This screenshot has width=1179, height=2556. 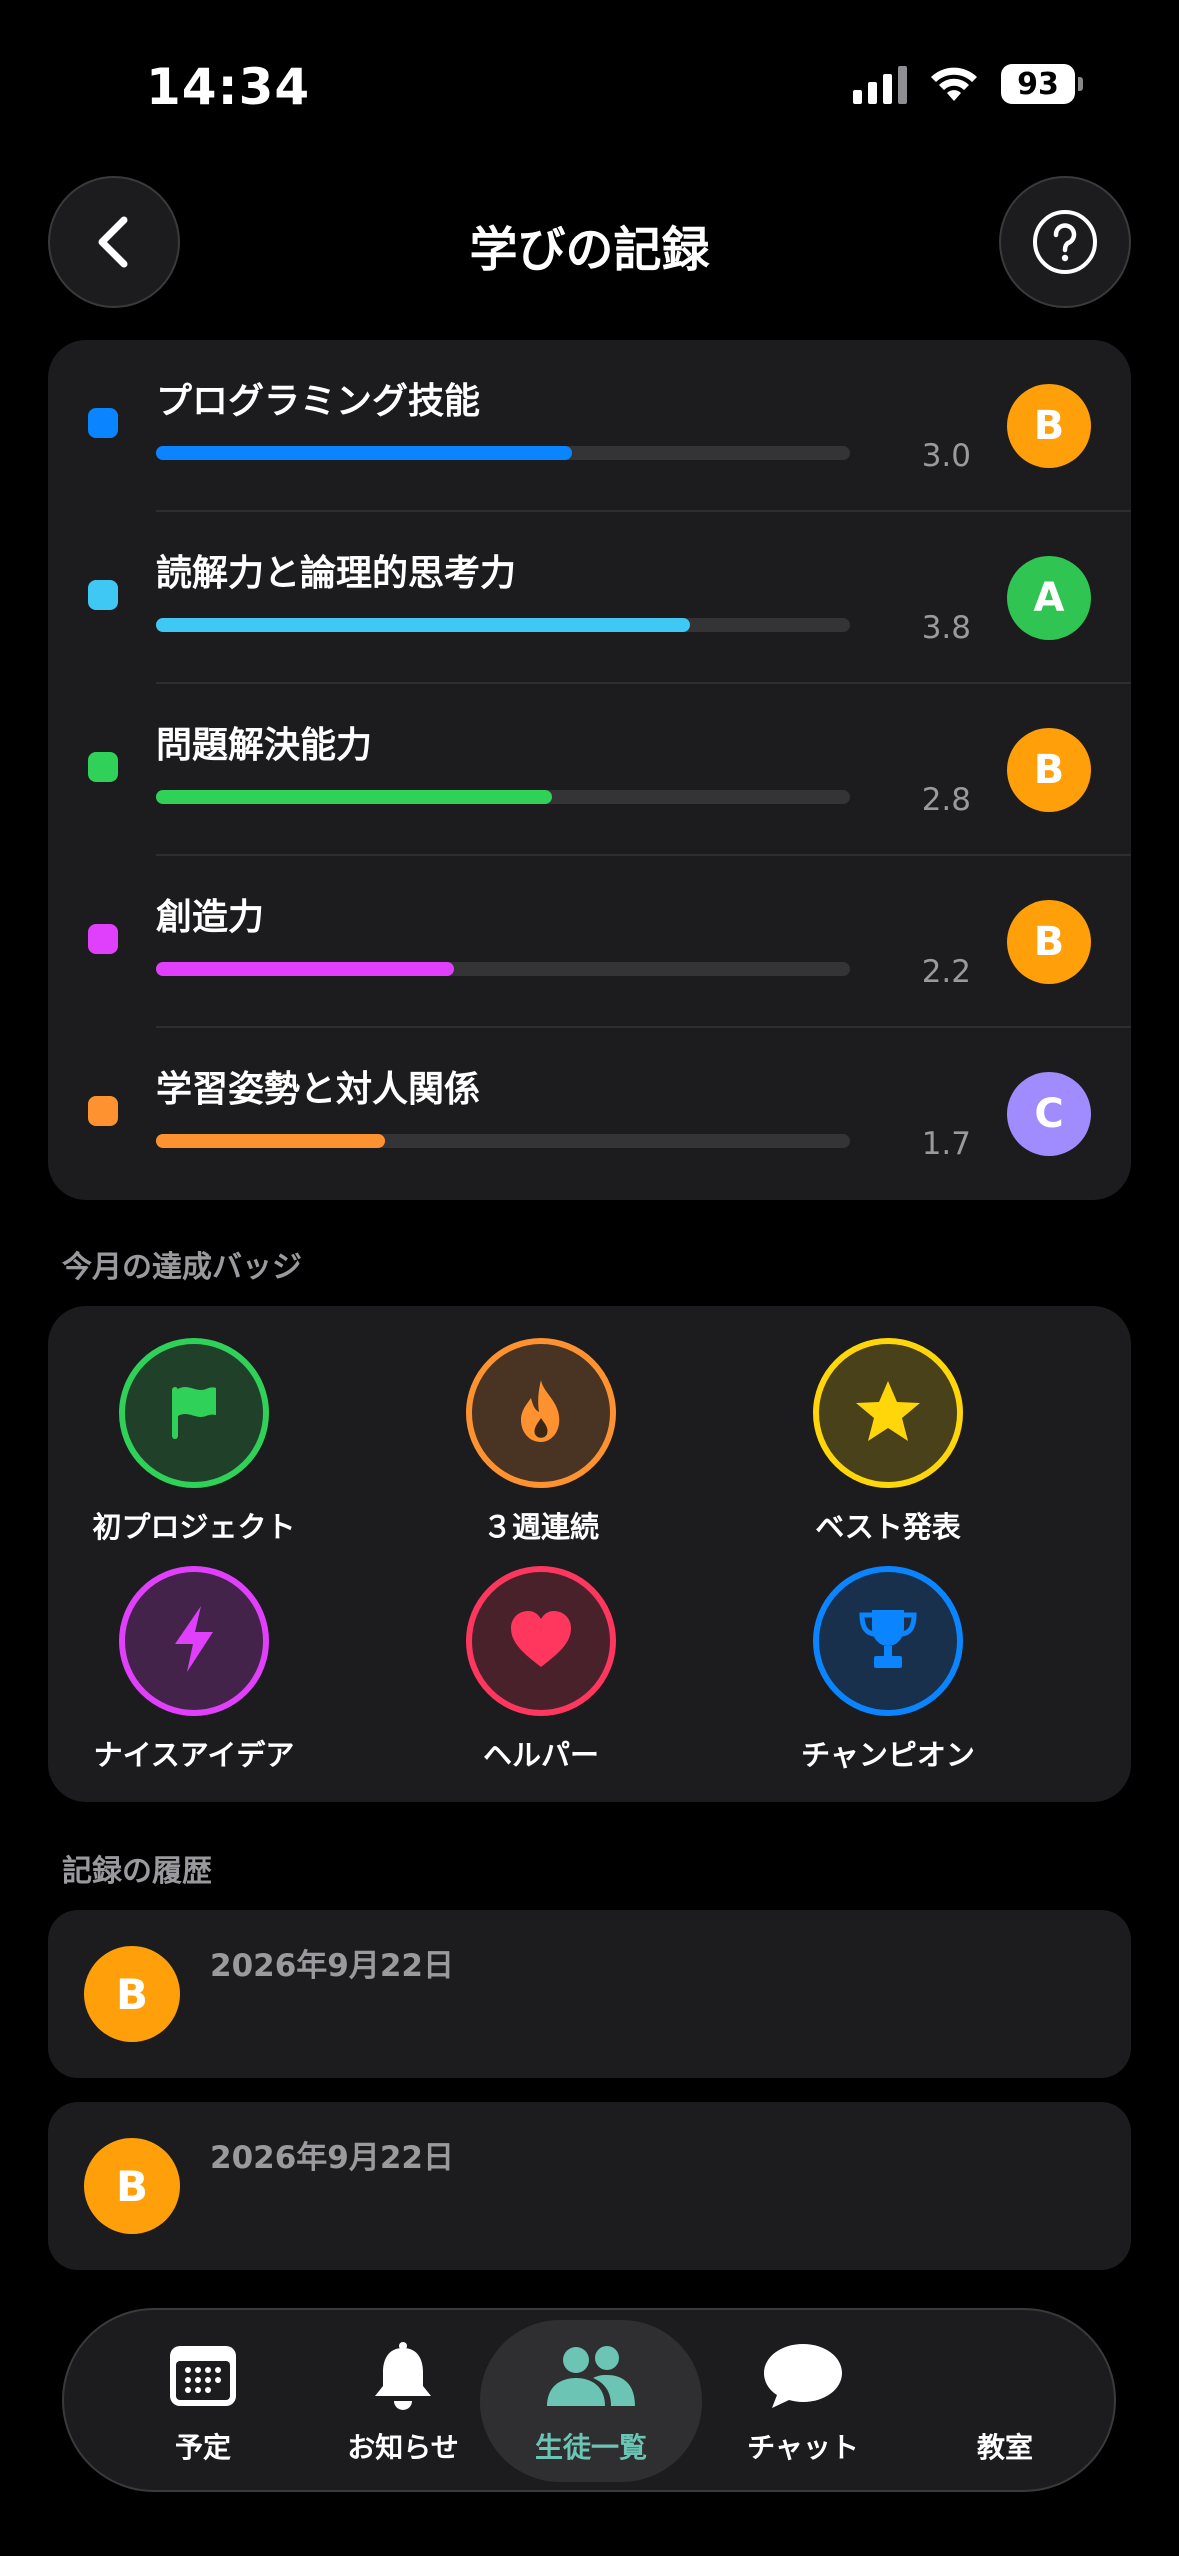 What do you see at coordinates (589, 598) in the screenshot?
I see `skill-row: 読解力と論理的思考力 3.8 A` at bounding box center [589, 598].